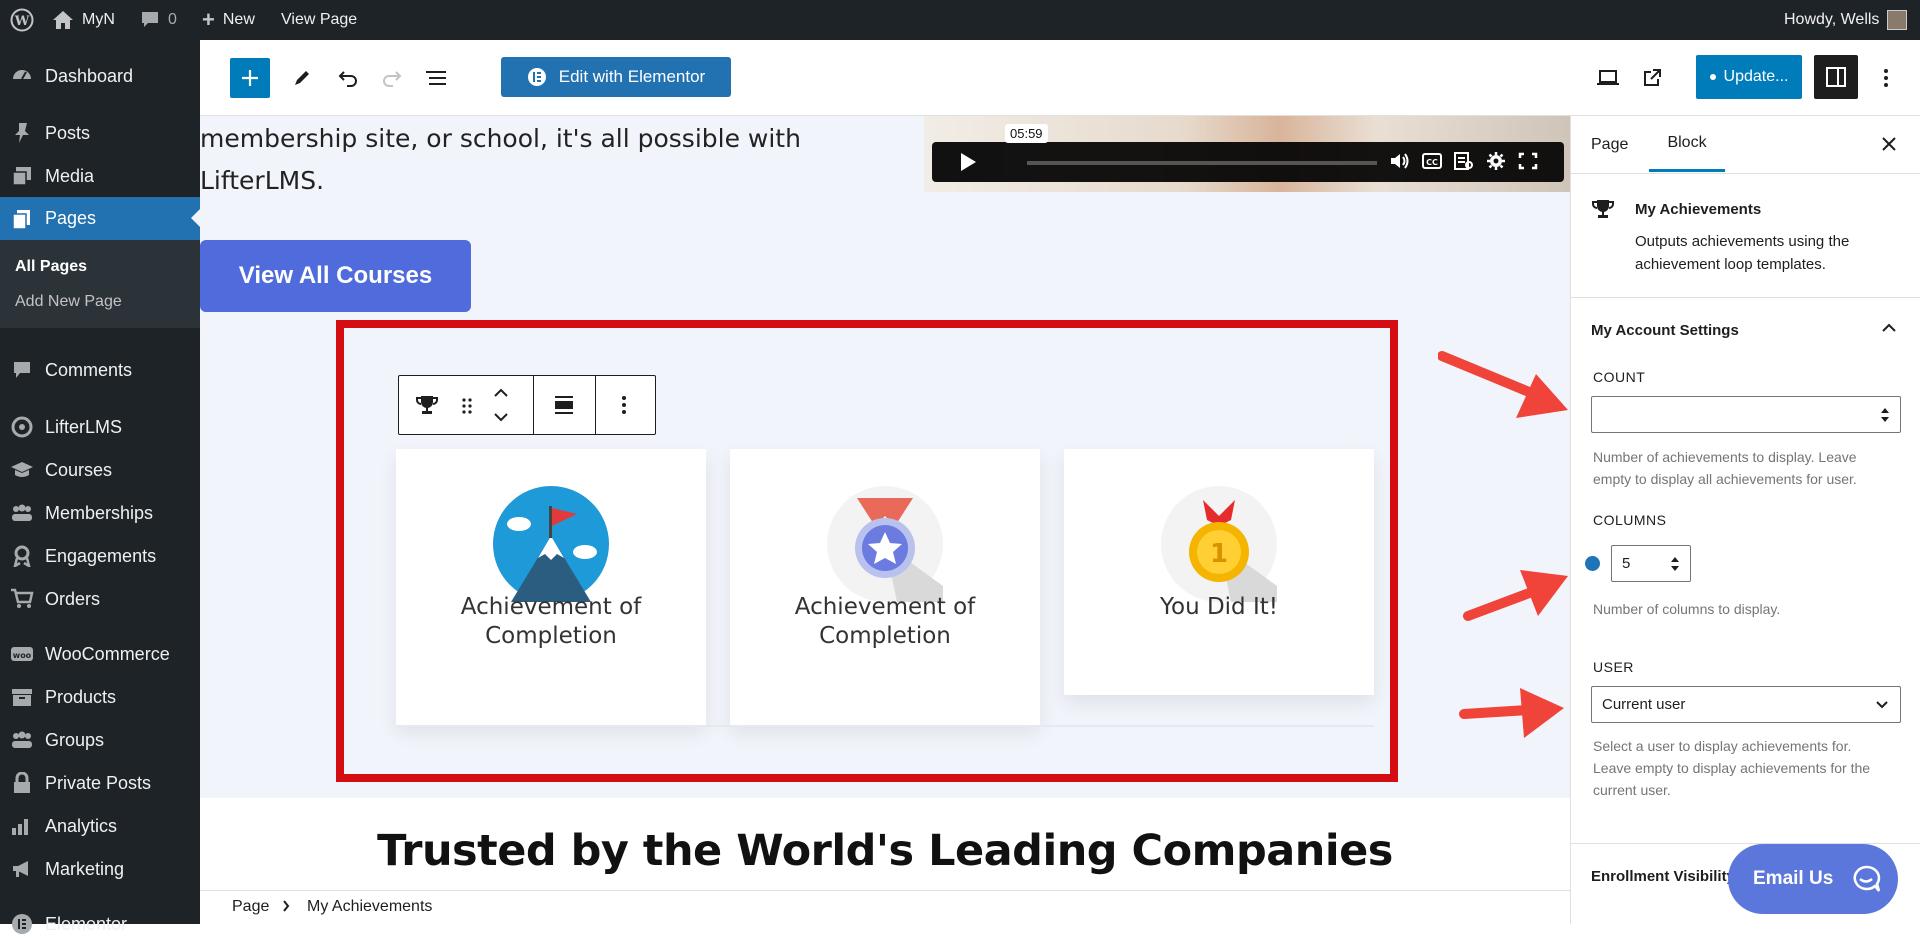 This screenshot has height=945, width=1920. What do you see at coordinates (501, 417) in the screenshot?
I see `move-down-button` at bounding box center [501, 417].